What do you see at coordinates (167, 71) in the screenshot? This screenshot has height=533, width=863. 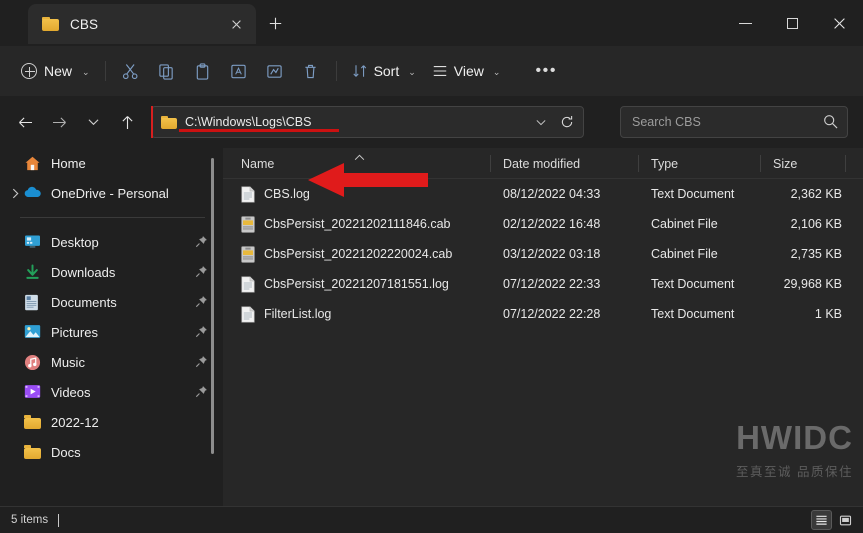 I see `copy-button` at bounding box center [167, 71].